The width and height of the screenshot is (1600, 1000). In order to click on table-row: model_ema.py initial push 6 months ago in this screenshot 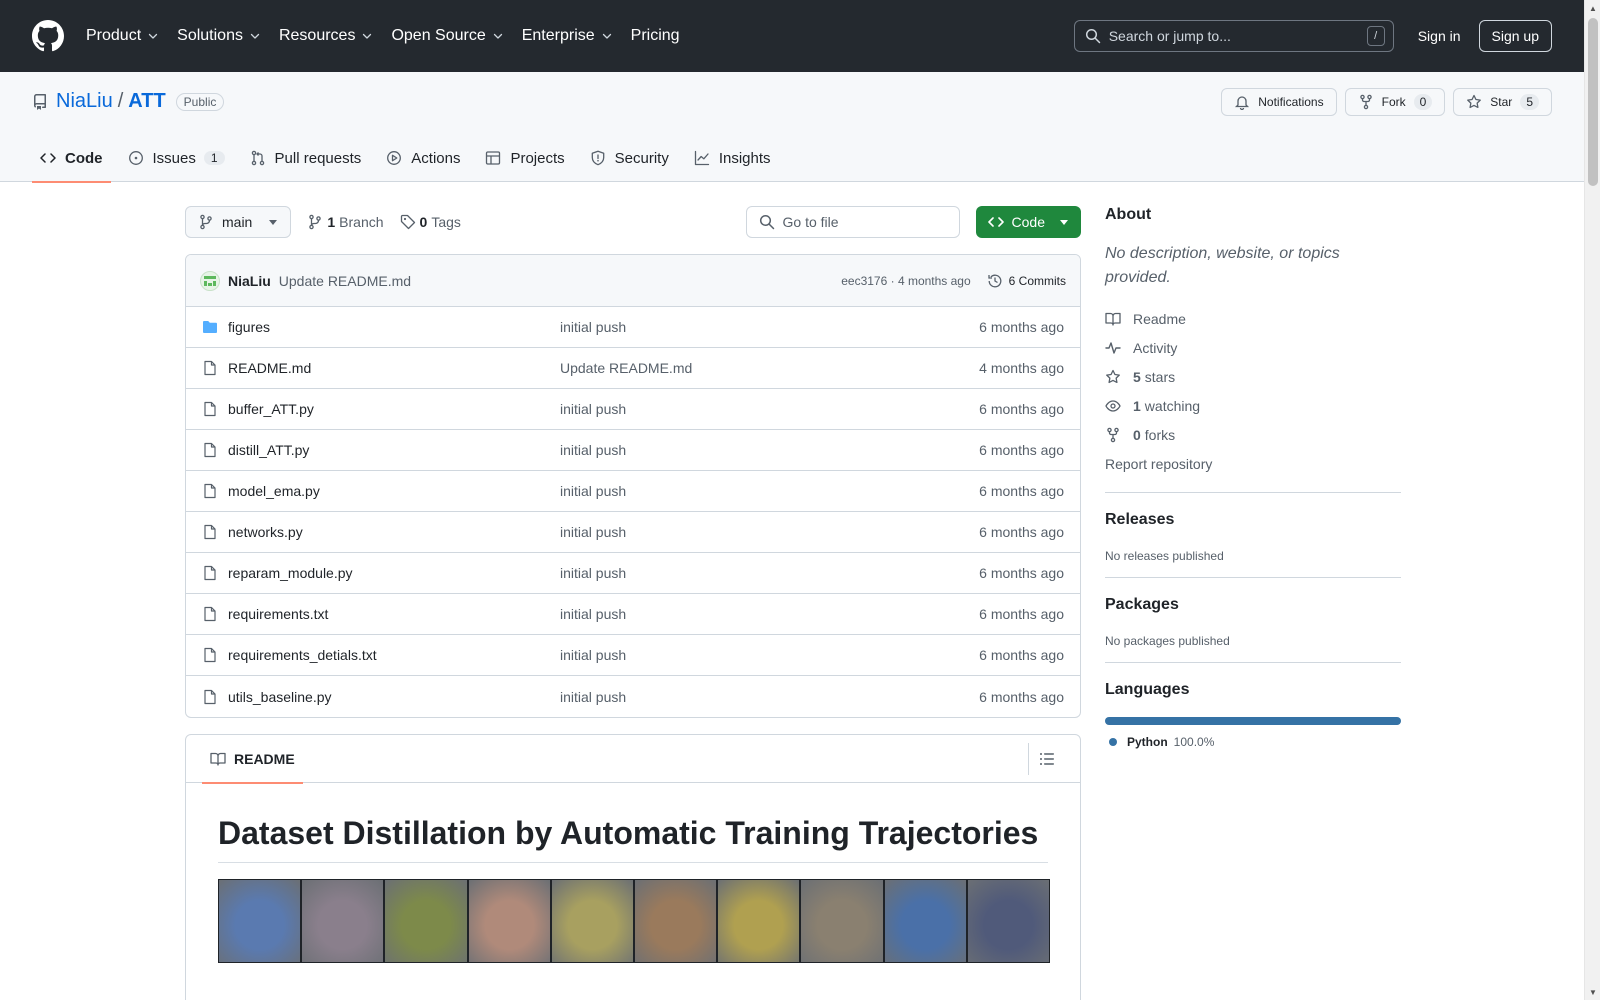, I will do `click(633, 491)`.